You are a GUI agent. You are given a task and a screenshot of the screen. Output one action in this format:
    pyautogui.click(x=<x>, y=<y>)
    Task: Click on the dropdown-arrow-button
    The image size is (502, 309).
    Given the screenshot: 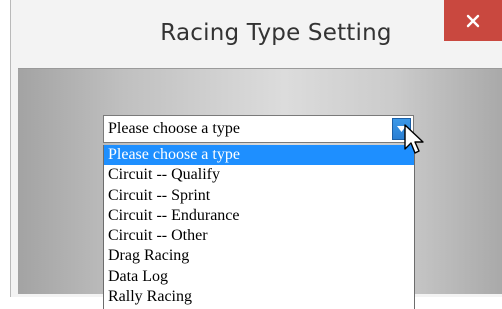 What is the action you would take?
    pyautogui.click(x=401, y=129)
    